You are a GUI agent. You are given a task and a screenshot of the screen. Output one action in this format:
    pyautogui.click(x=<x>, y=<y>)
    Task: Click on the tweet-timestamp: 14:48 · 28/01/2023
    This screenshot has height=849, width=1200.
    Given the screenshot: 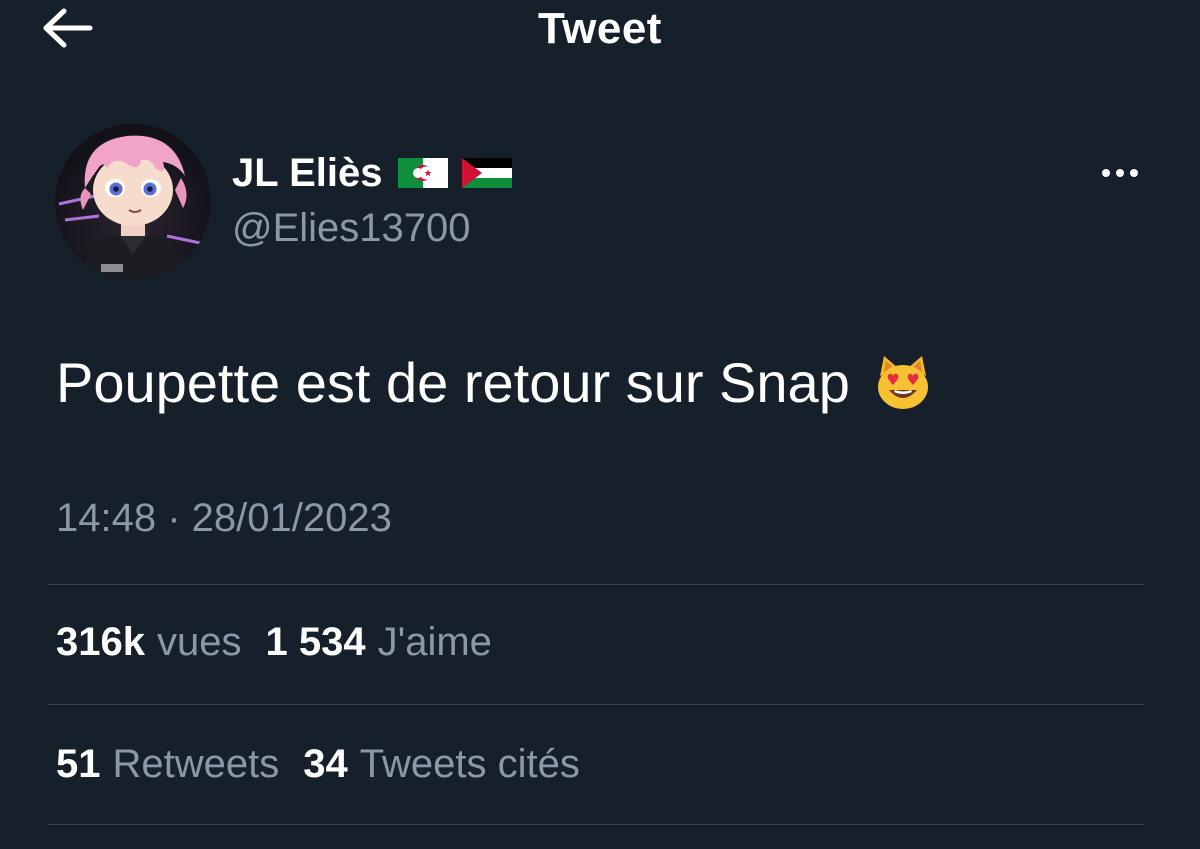 What is the action you would take?
    pyautogui.click(x=224, y=518)
    